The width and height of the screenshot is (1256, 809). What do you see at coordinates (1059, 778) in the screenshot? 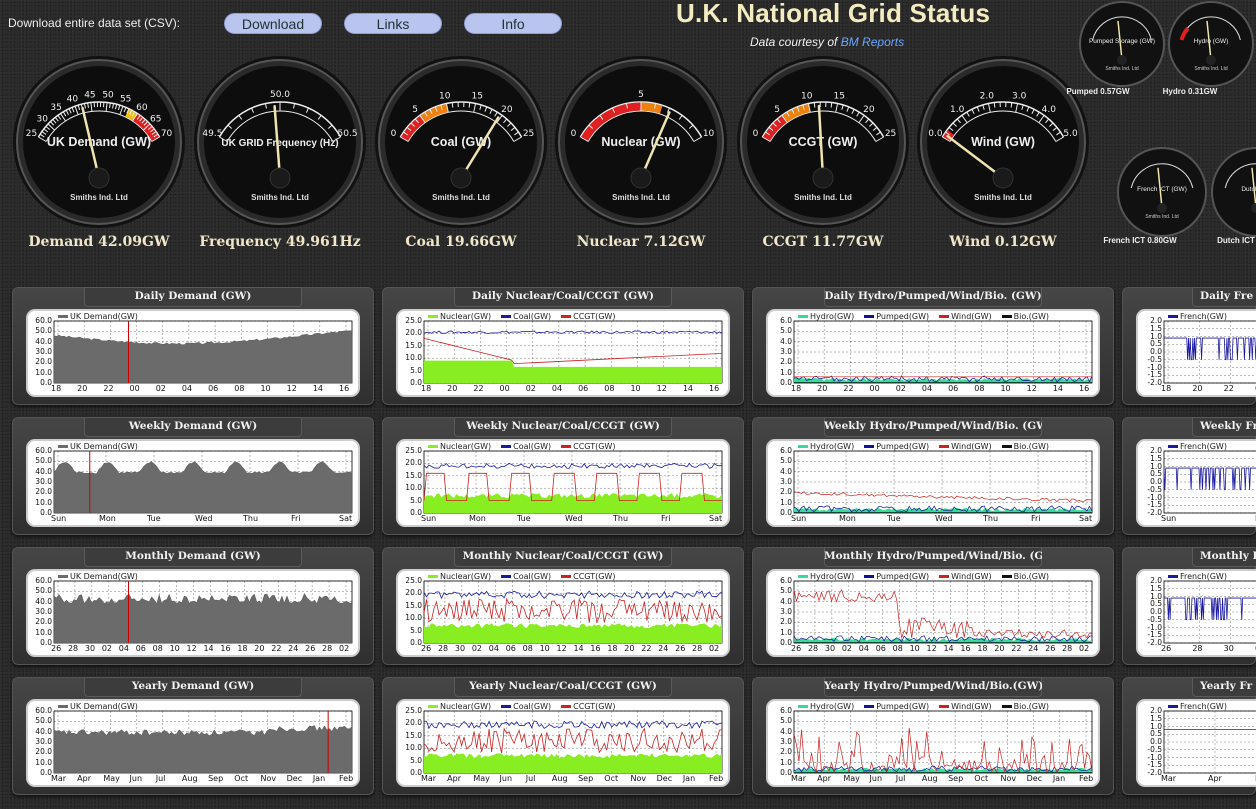
I see `x-tick-label: Jan` at bounding box center [1059, 778].